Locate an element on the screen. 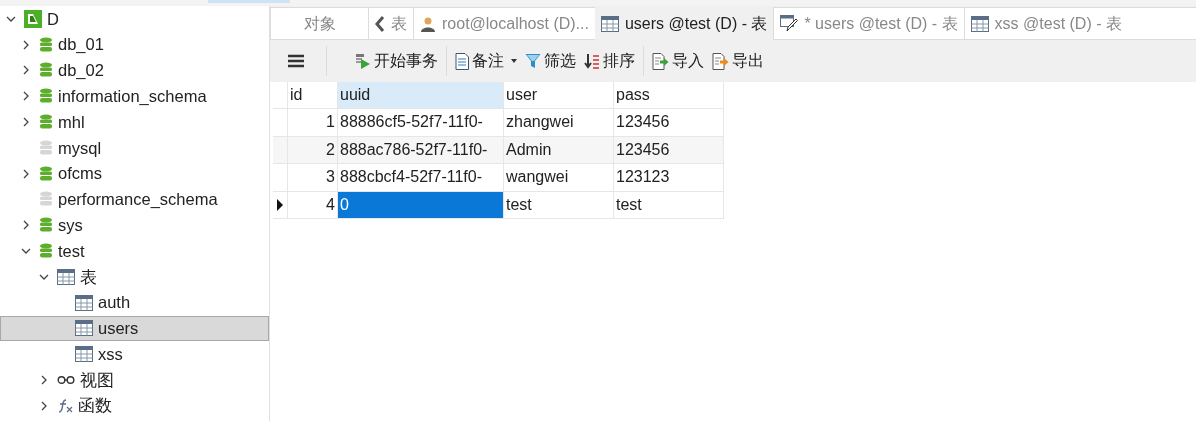 Image resolution: width=1196 pixels, height=421 pixels. sort-icon is located at coordinates (592, 61).